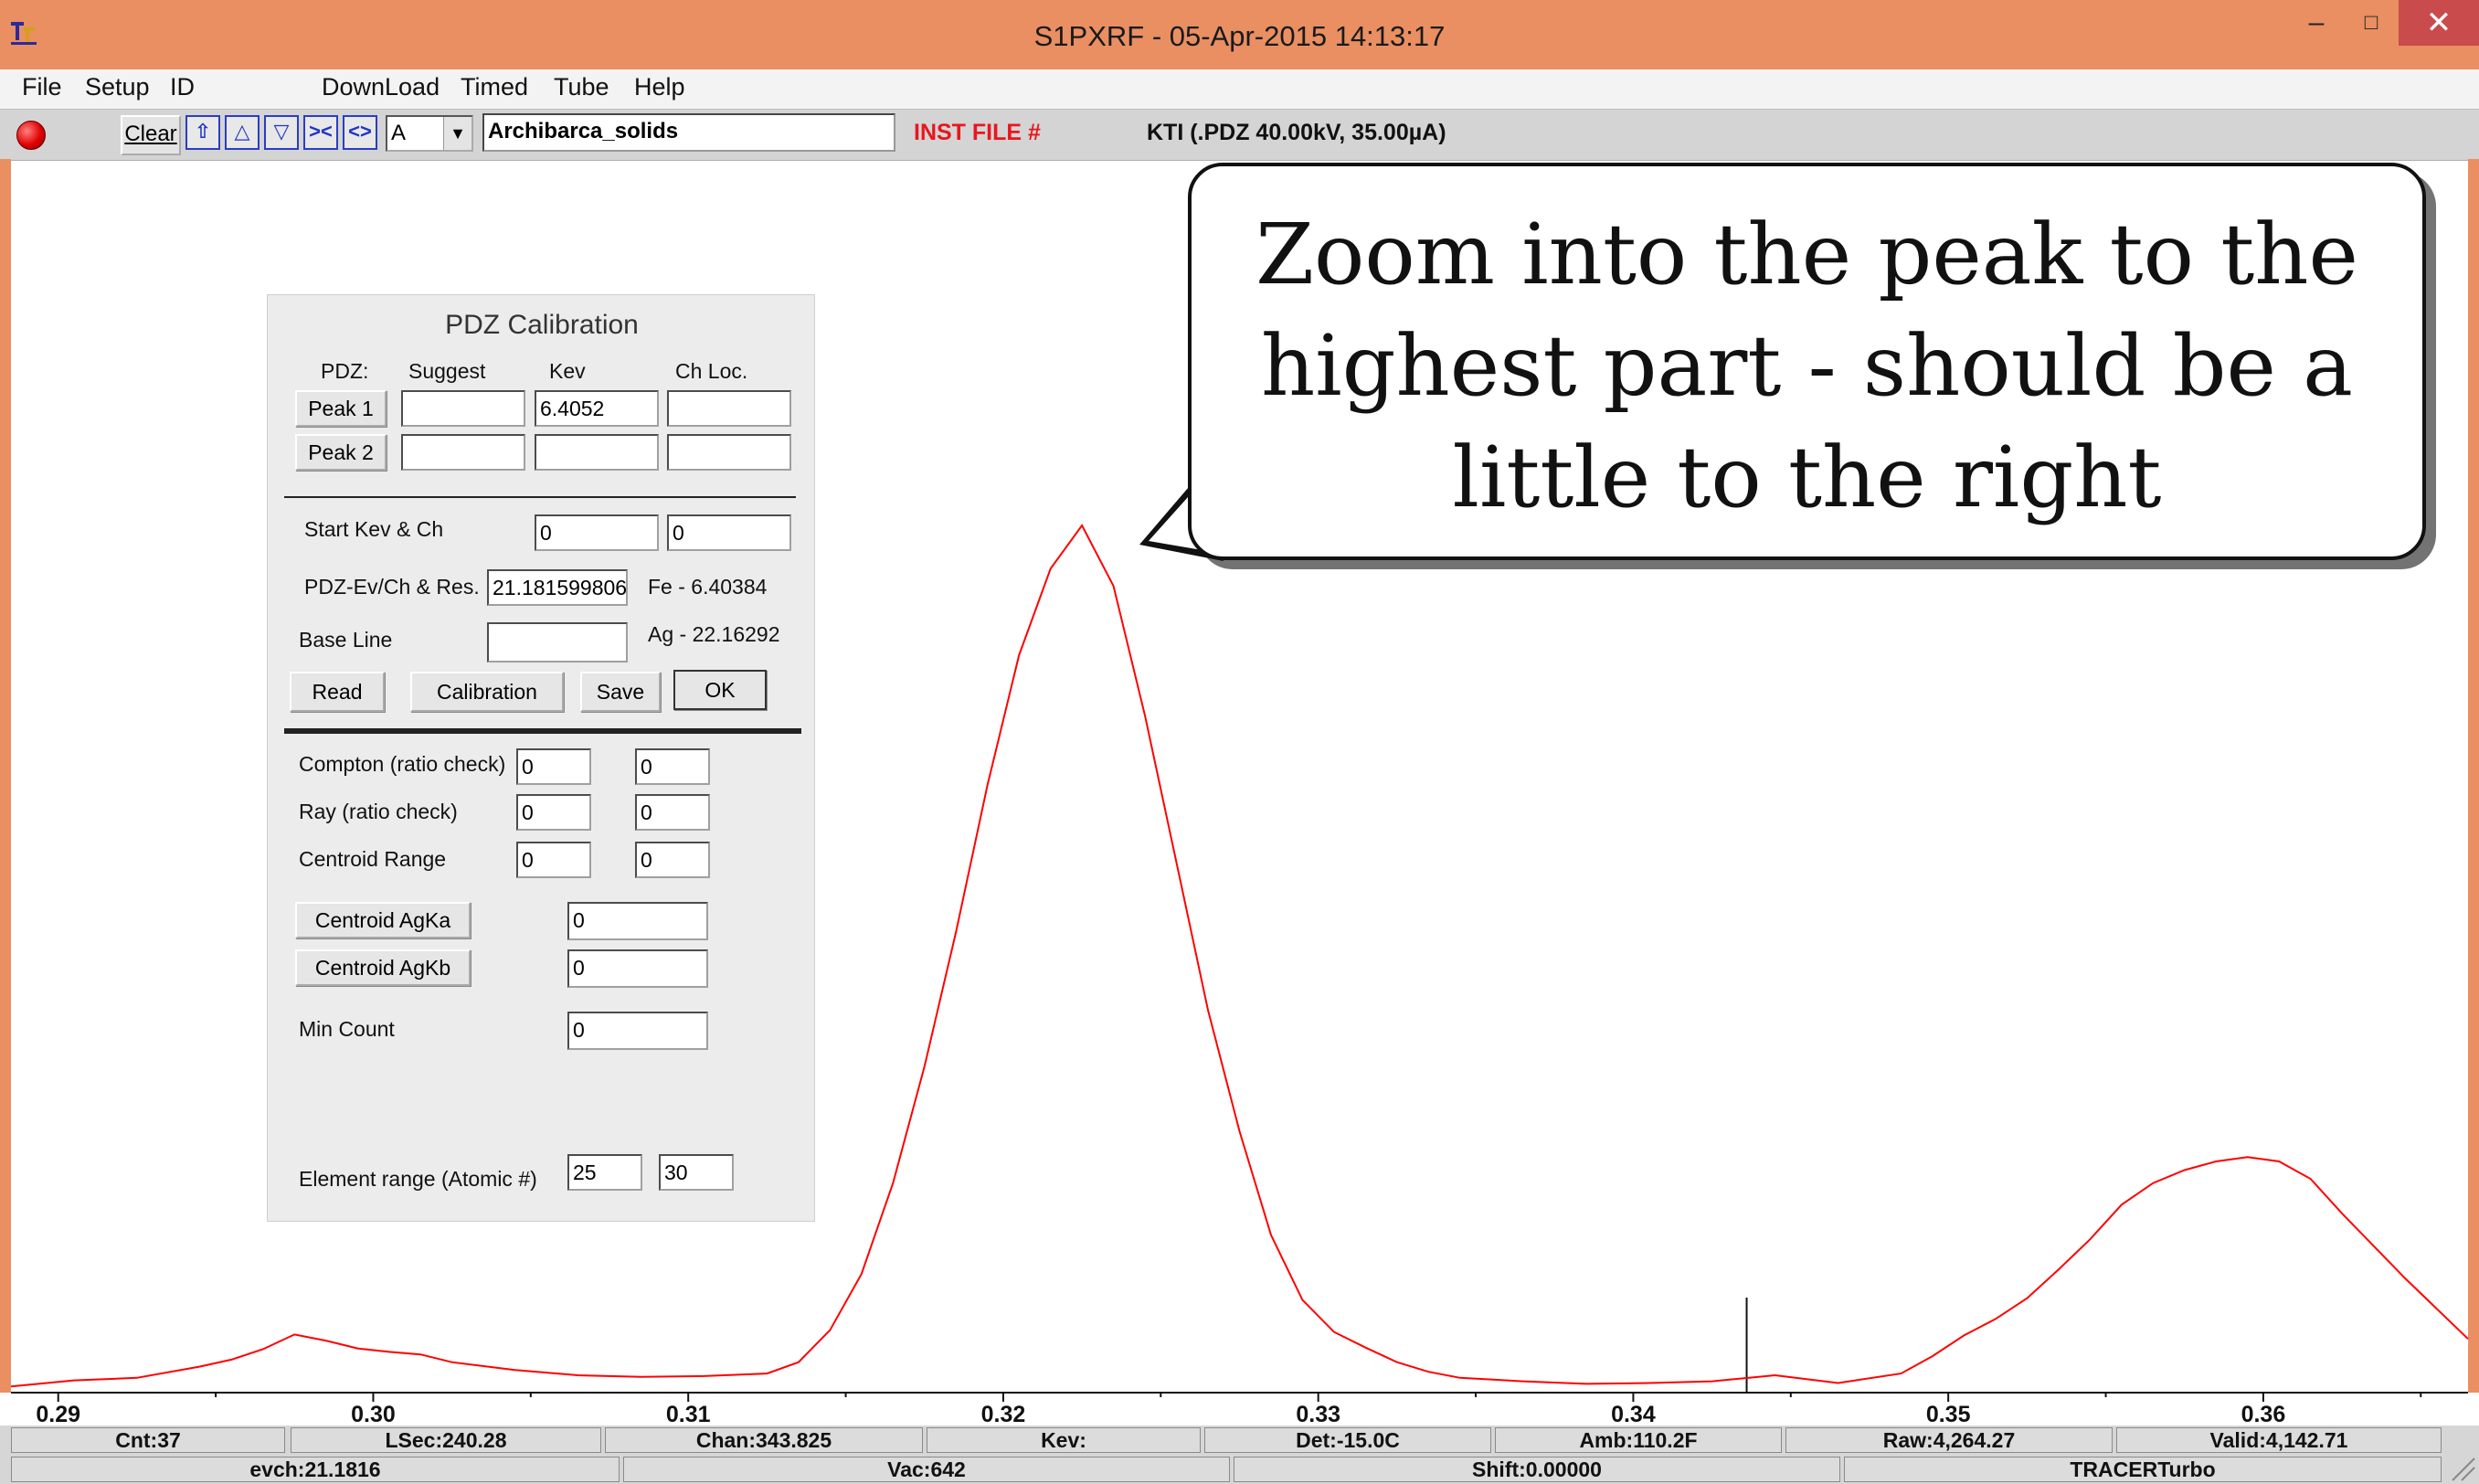  Describe the element at coordinates (346, 640) in the screenshot. I see `baseline-label: Base Line` at that location.